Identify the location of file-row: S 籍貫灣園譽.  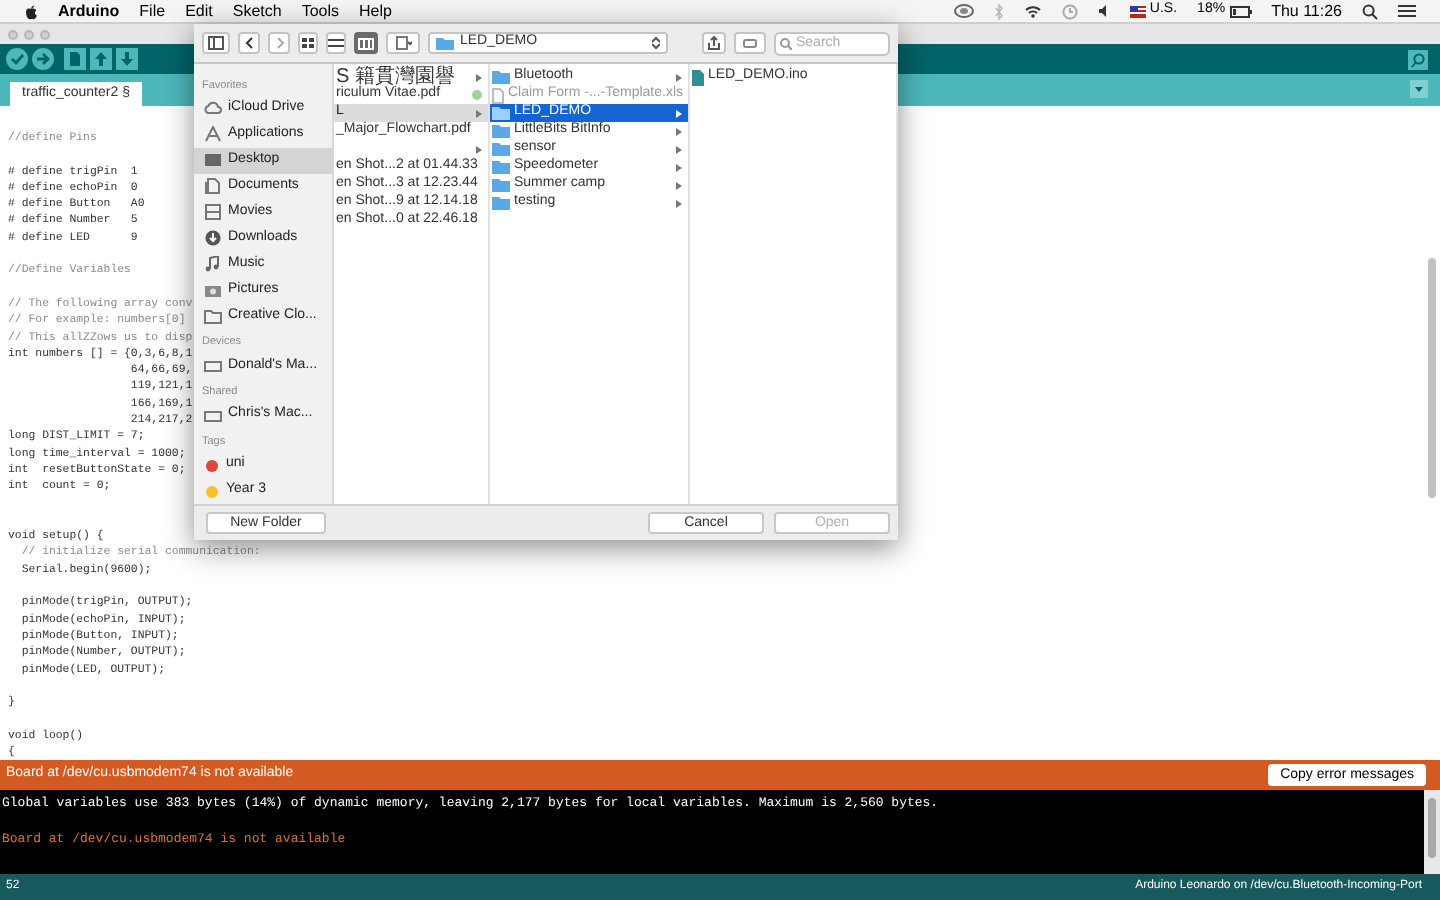
(411, 77).